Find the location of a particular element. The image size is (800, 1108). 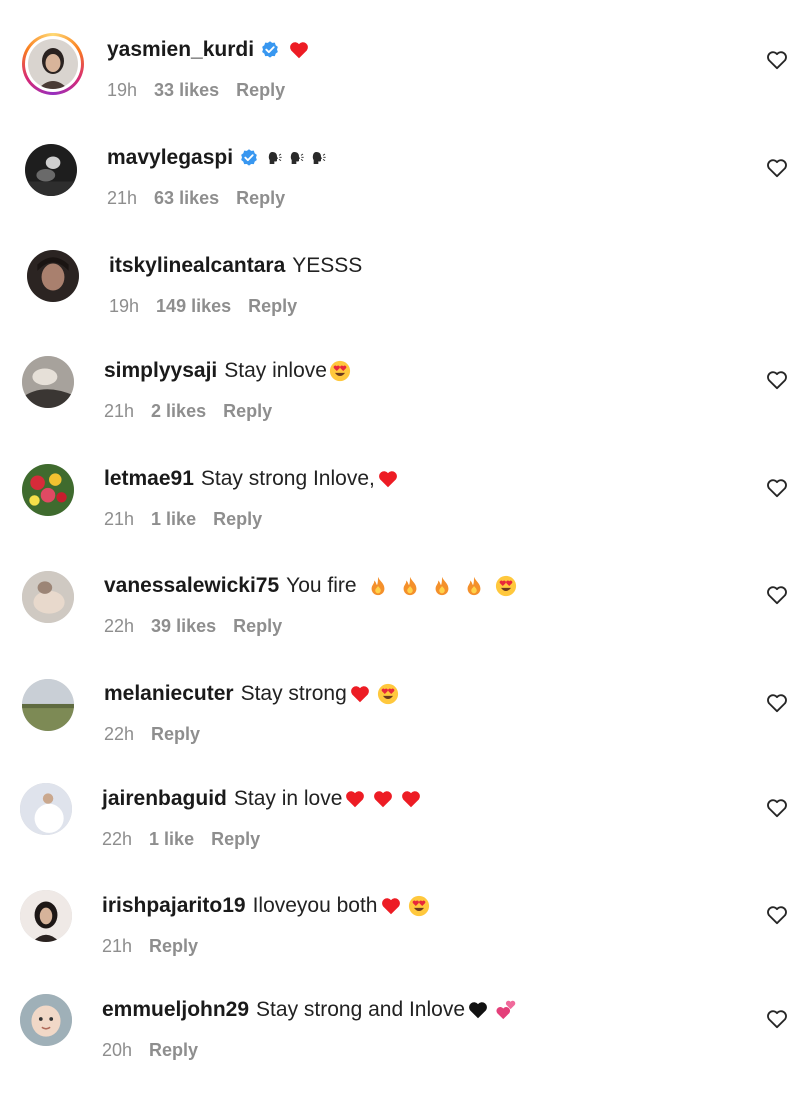

two-hearts-emoji-icon is located at coordinates (506, 1010).